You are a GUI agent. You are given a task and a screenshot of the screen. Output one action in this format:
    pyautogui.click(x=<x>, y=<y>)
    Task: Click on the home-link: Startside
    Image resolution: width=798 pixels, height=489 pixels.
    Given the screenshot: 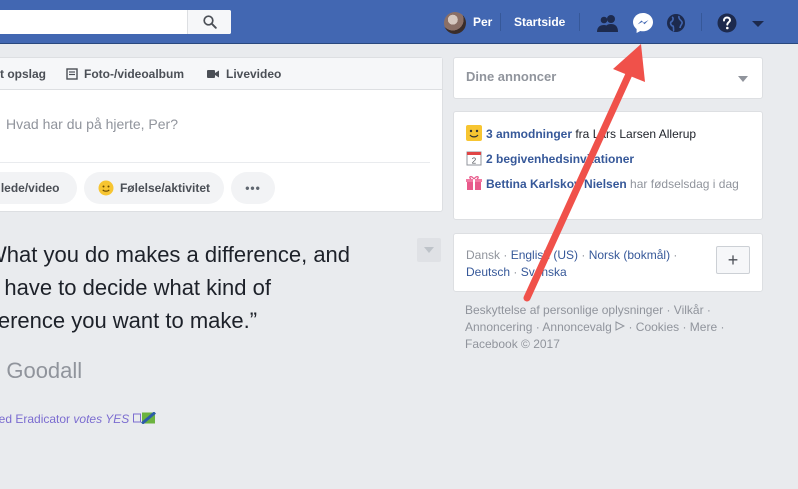 What is the action you would take?
    pyautogui.click(x=539, y=22)
    